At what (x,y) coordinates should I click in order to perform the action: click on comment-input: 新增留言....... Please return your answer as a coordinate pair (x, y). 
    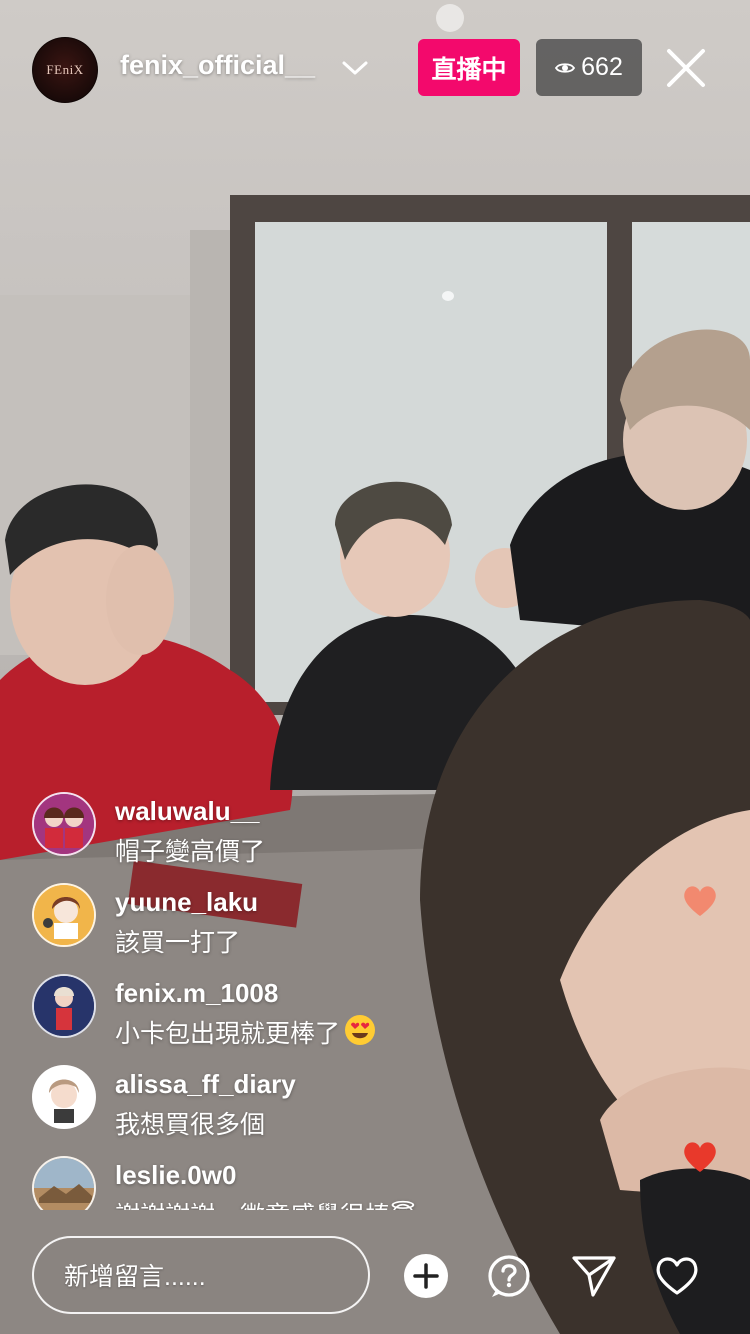
    Looking at the image, I should click on (201, 1275).